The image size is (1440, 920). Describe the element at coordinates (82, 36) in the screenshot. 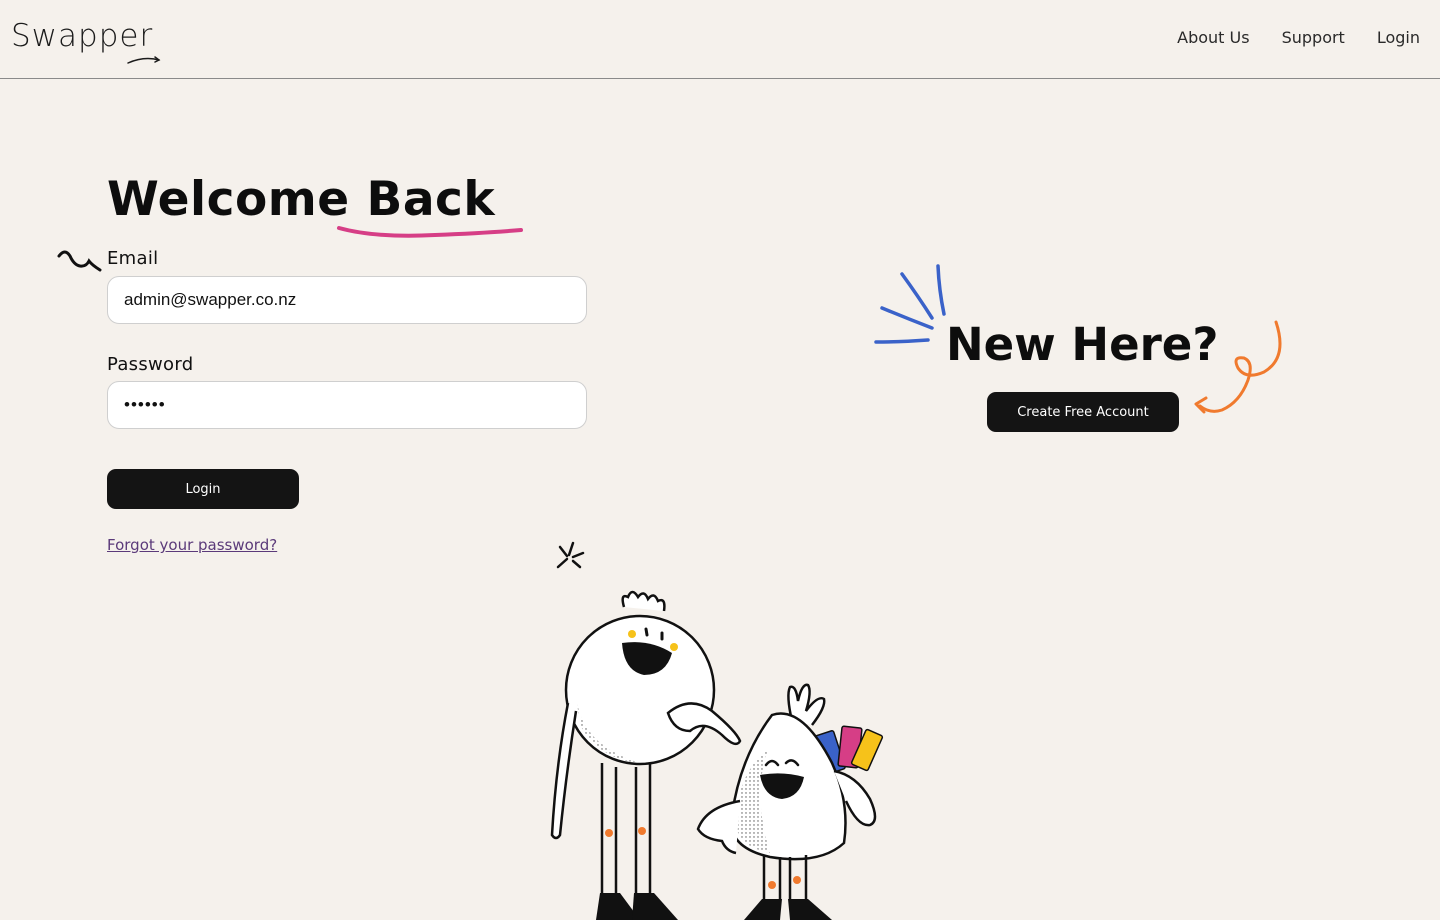

I see `logo: Swapper` at that location.